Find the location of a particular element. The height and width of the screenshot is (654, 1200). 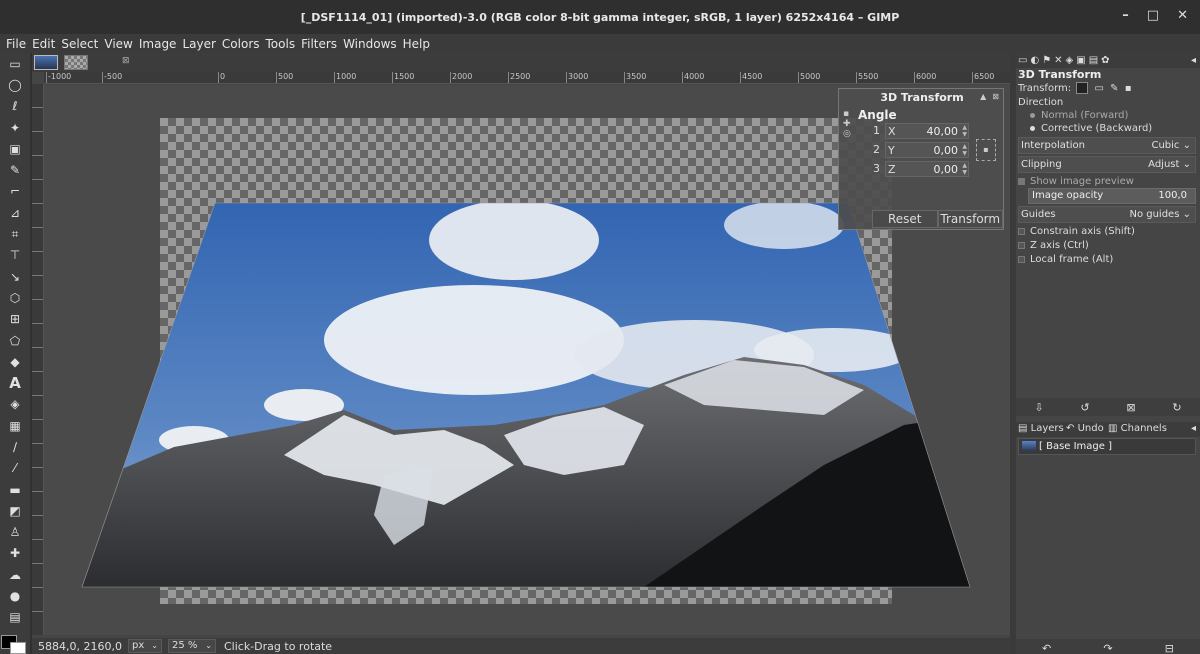

tool-options-tab-icon: ▭ is located at coordinates (1022, 60).